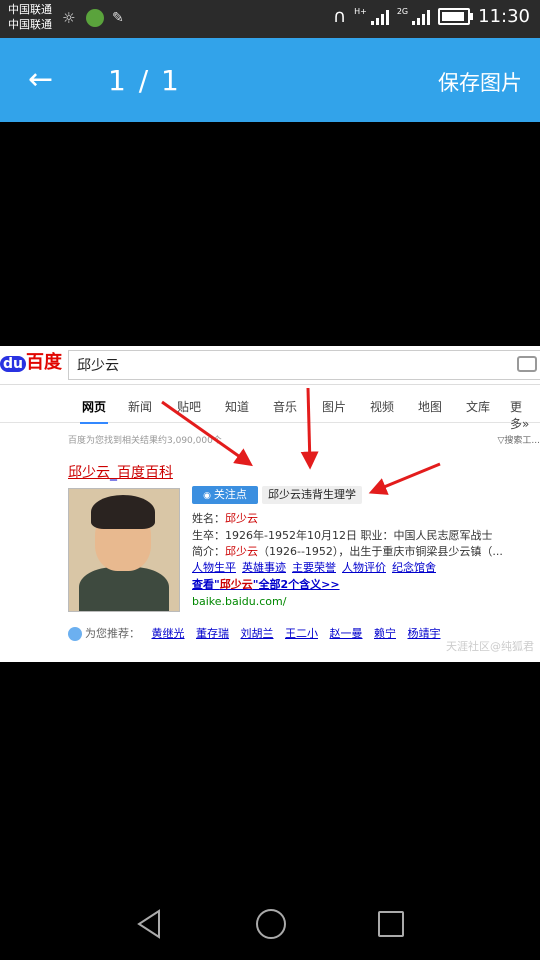 This screenshot has height=960, width=540. Describe the element at coordinates (31, 361) in the screenshot. I see `baidu-logo: du 百度` at that location.